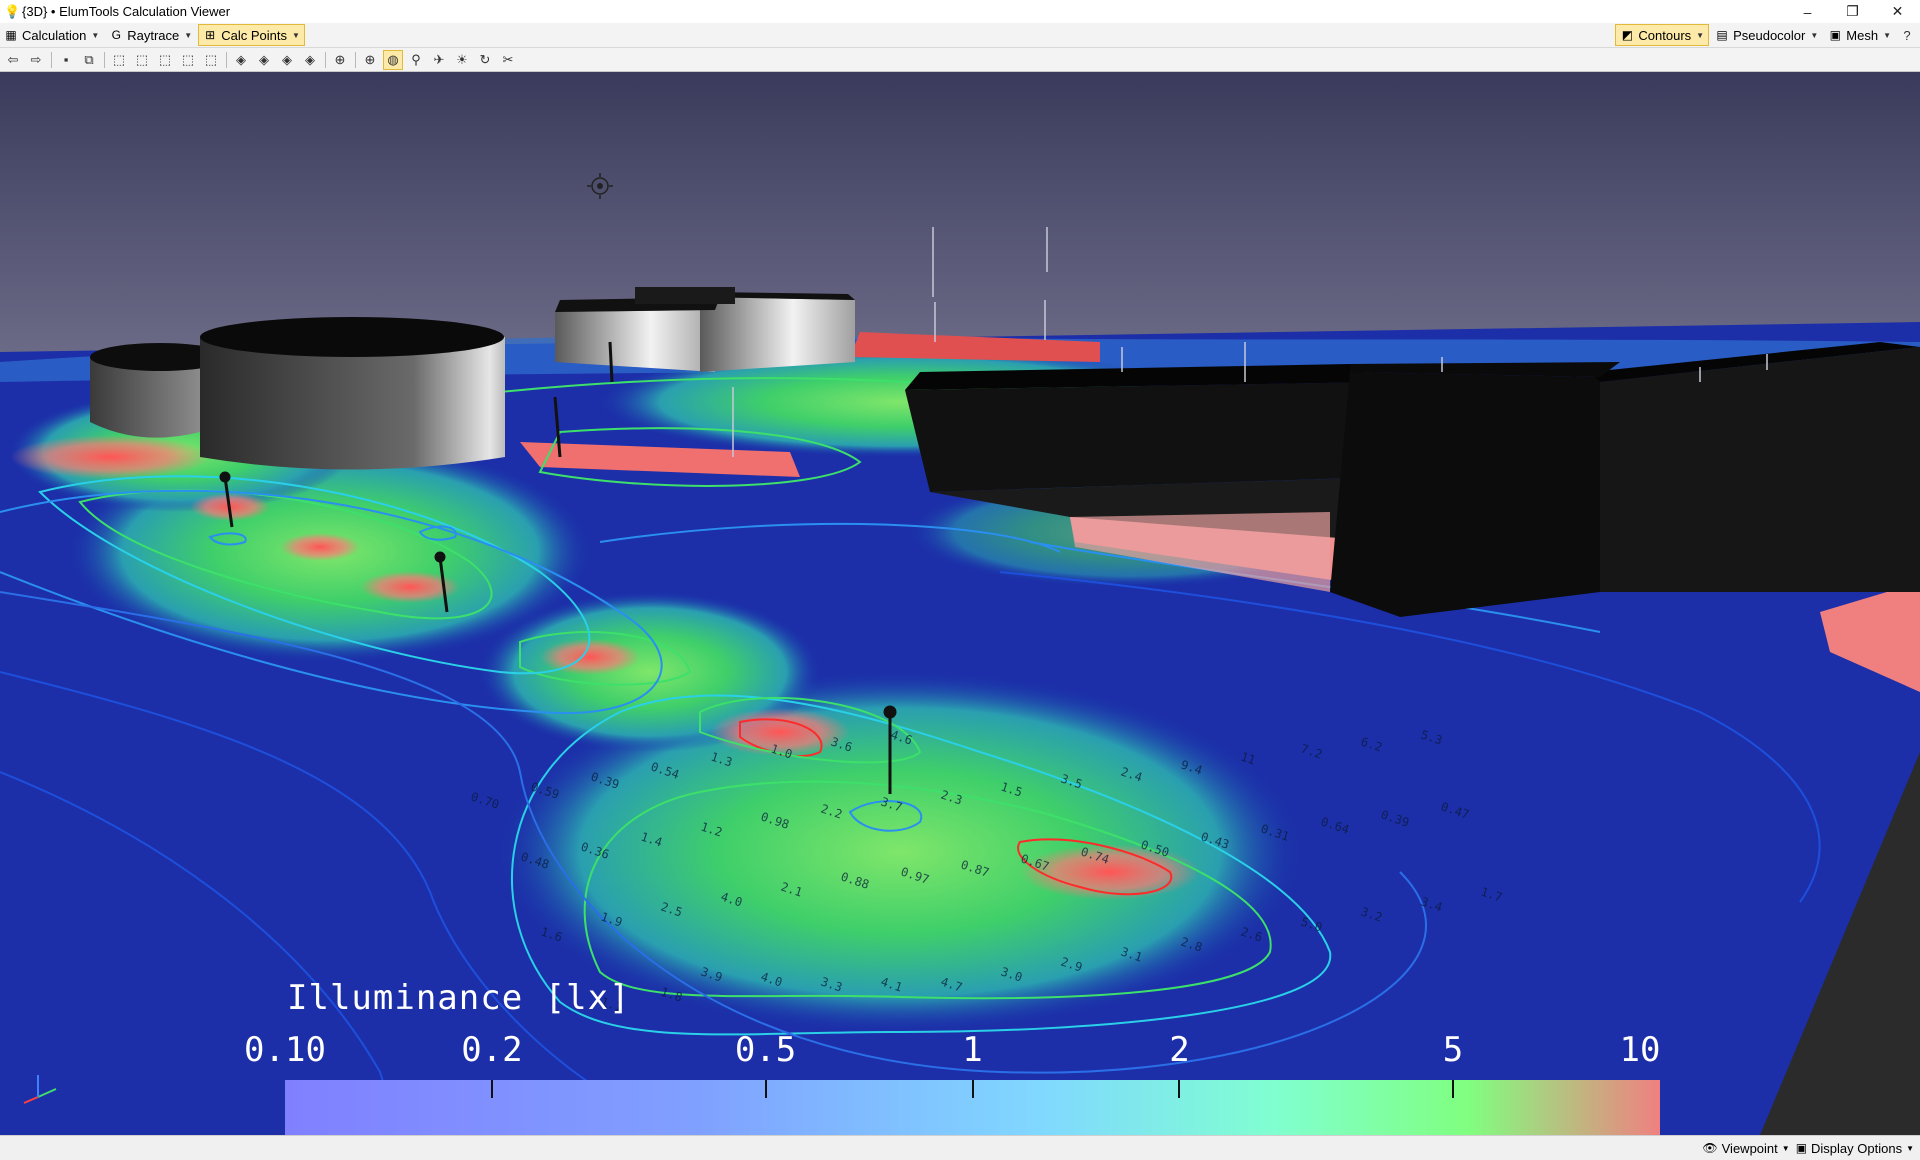 The image size is (1920, 1160). Describe the element at coordinates (1749, 1148) in the screenshot. I see `viewpoint-label: Viewpoint` at that location.